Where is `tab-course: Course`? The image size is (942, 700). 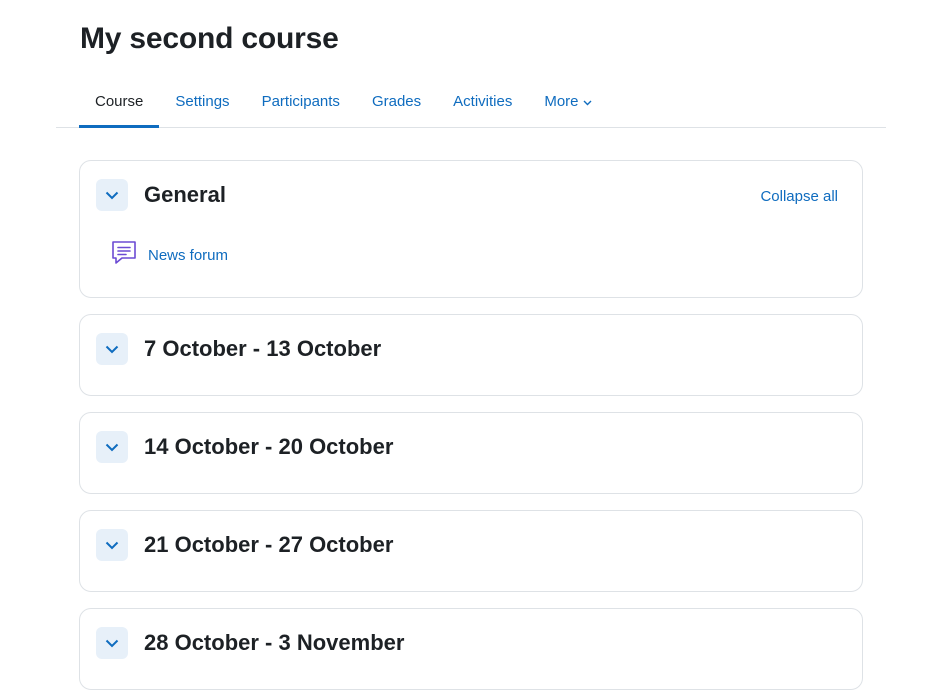
tab-course: Course is located at coordinates (119, 102).